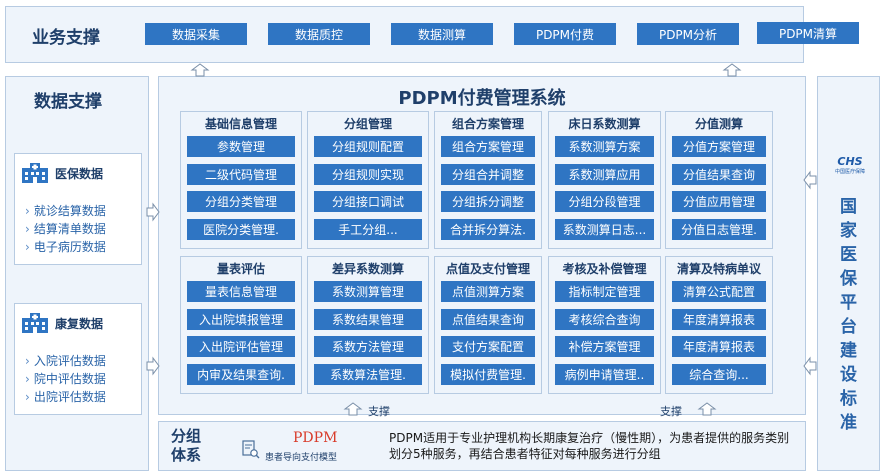 The width and height of the screenshot is (885, 476). I want to click on module-group: 考核及补偿管理 指标制定管理 考核综合查询 补偿方案管理 病例申请管理.., so click(604, 325).